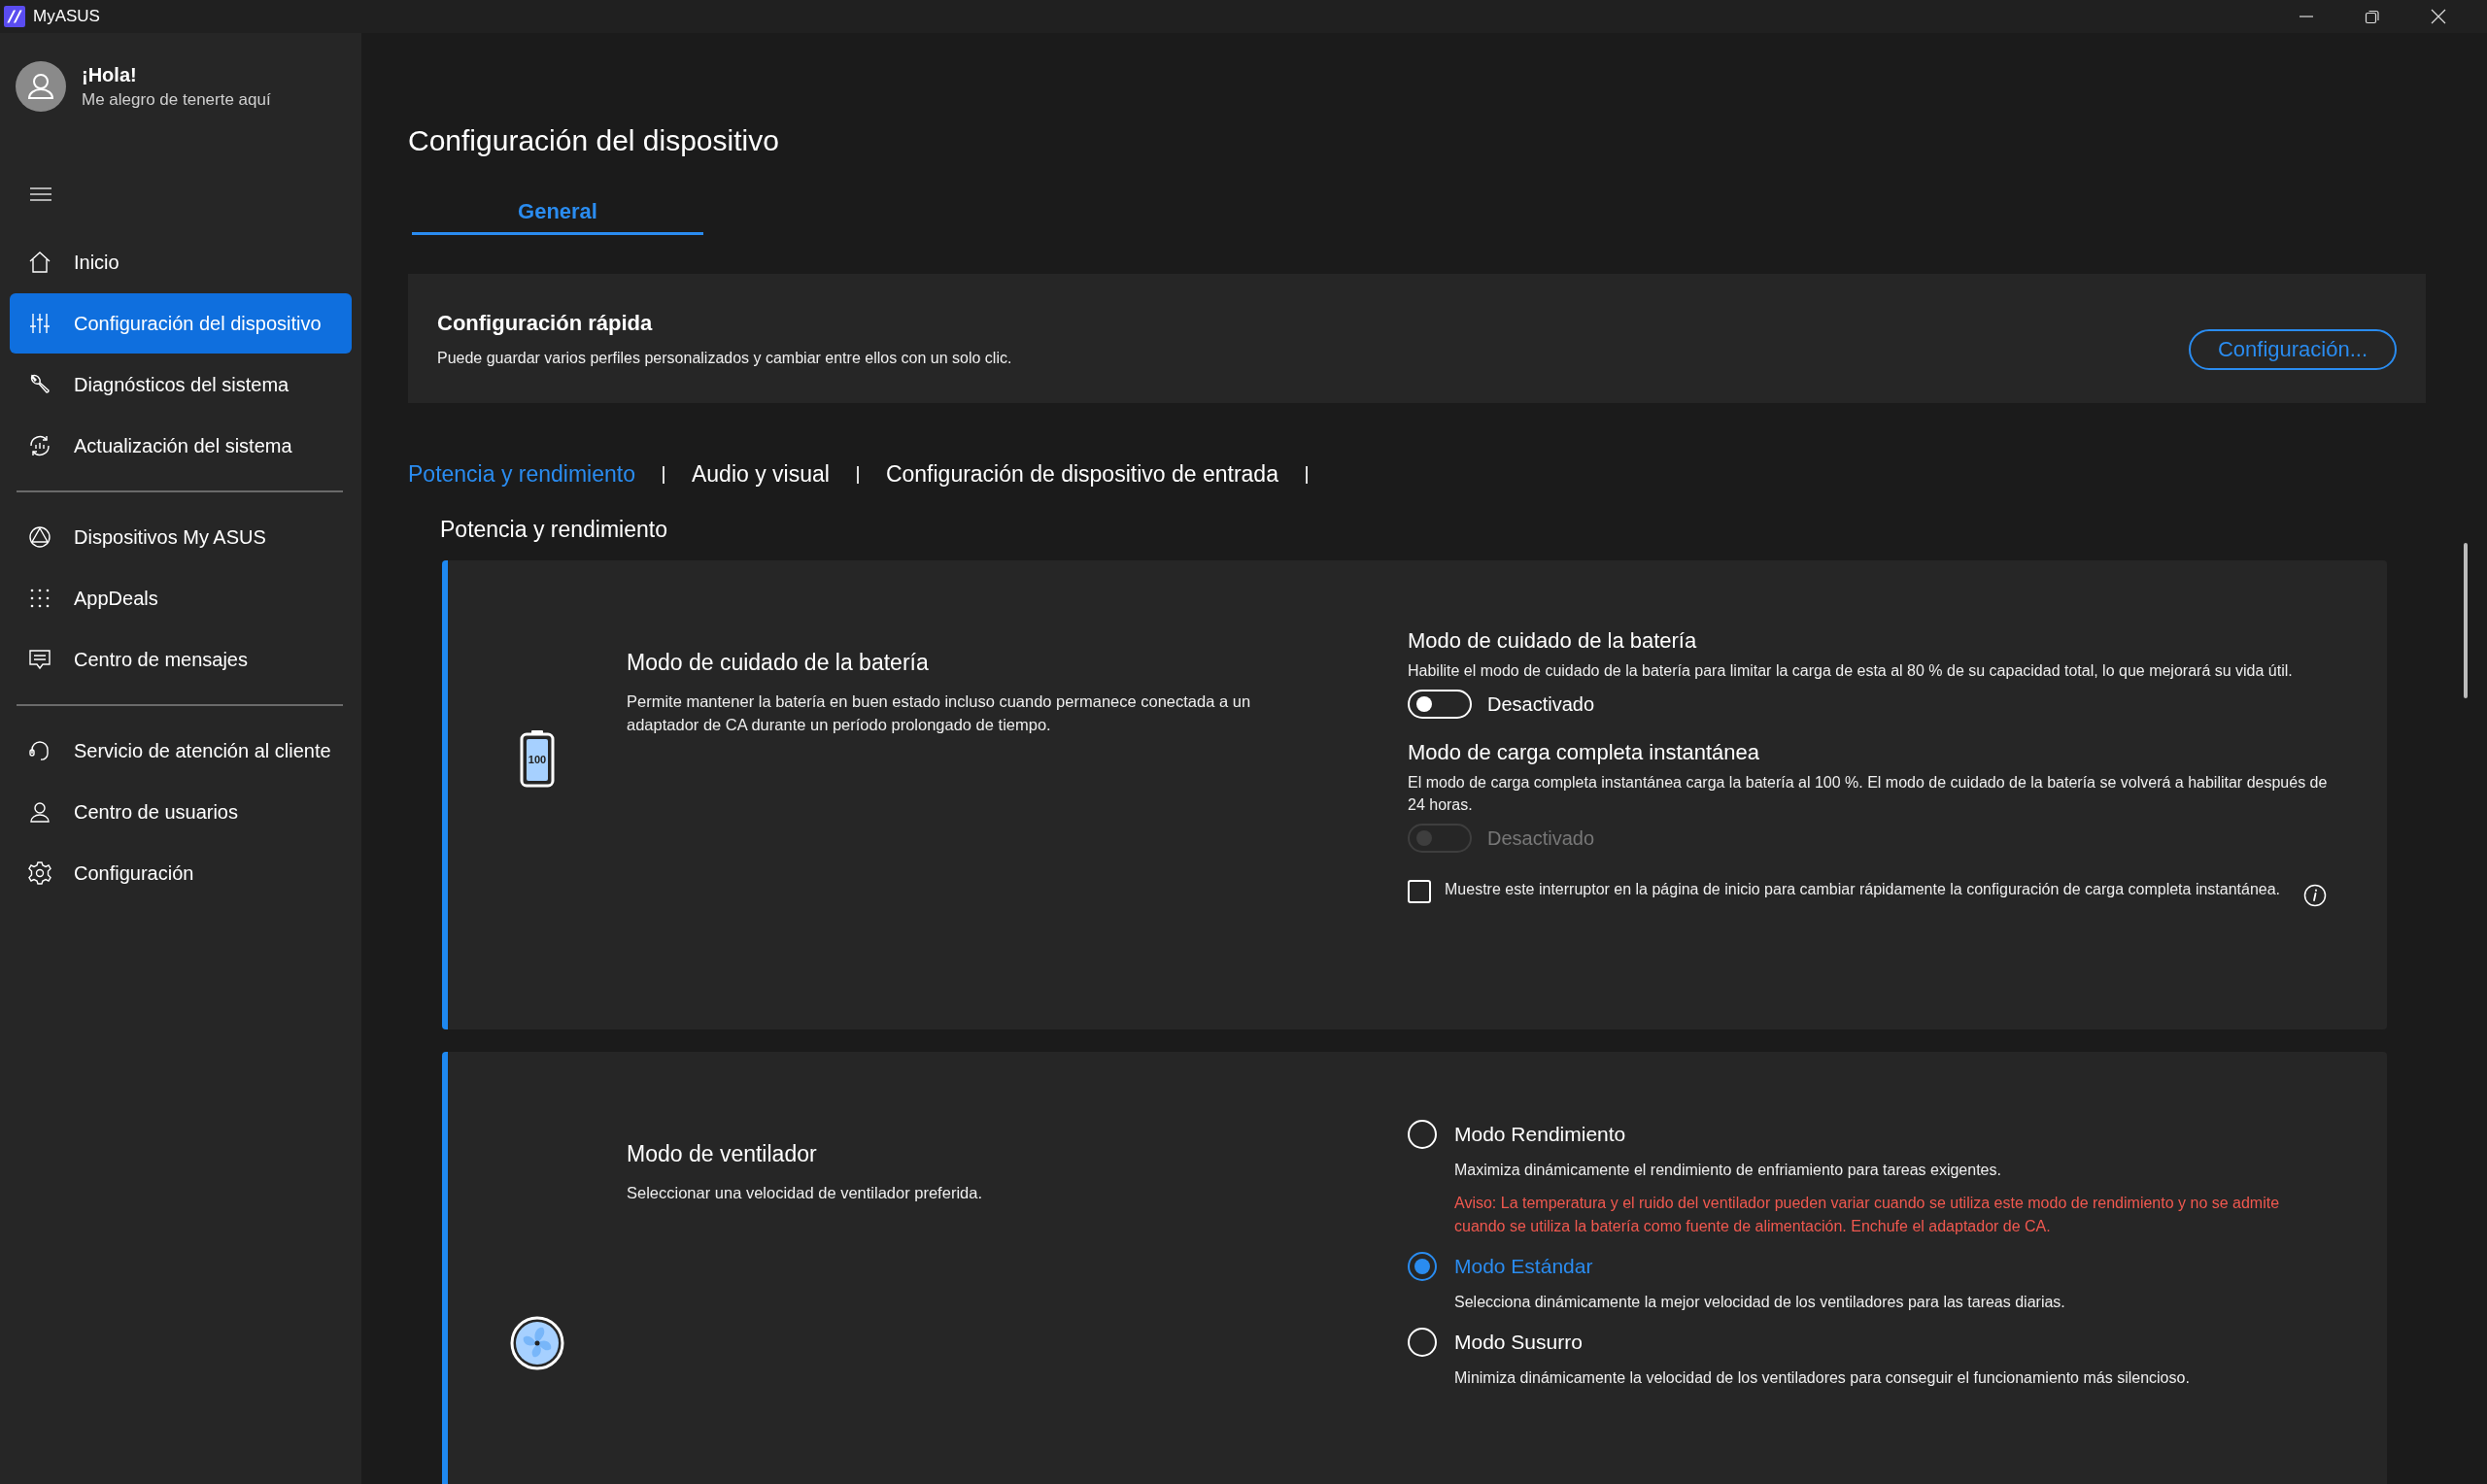  I want to click on home-icon, so click(39, 262).